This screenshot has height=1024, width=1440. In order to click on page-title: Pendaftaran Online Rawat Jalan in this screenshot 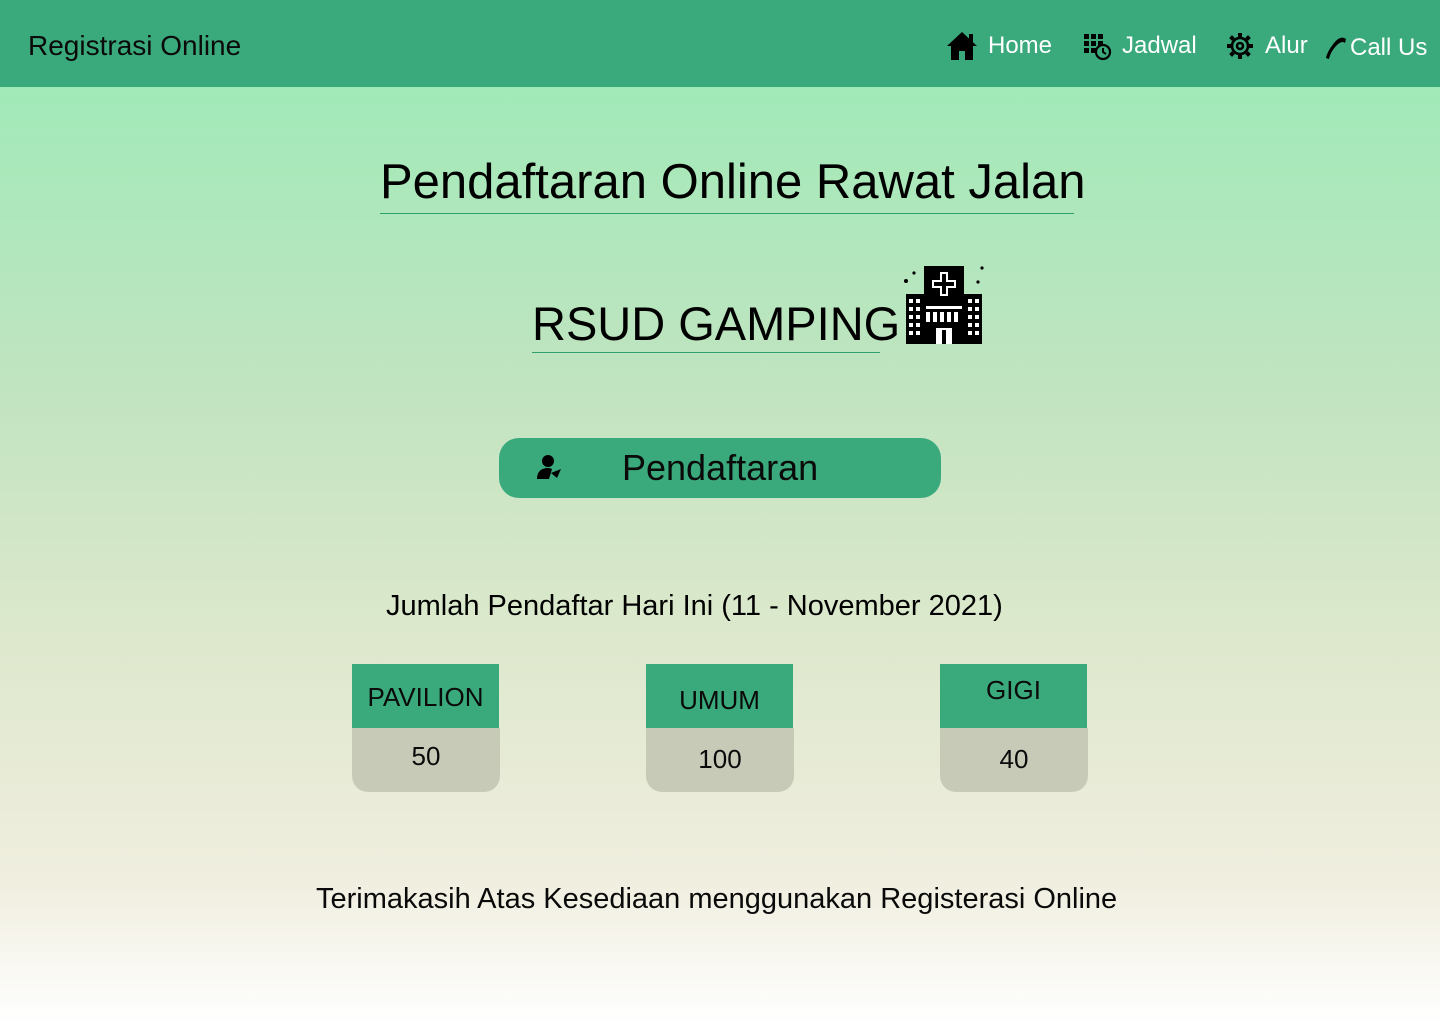, I will do `click(733, 183)`.